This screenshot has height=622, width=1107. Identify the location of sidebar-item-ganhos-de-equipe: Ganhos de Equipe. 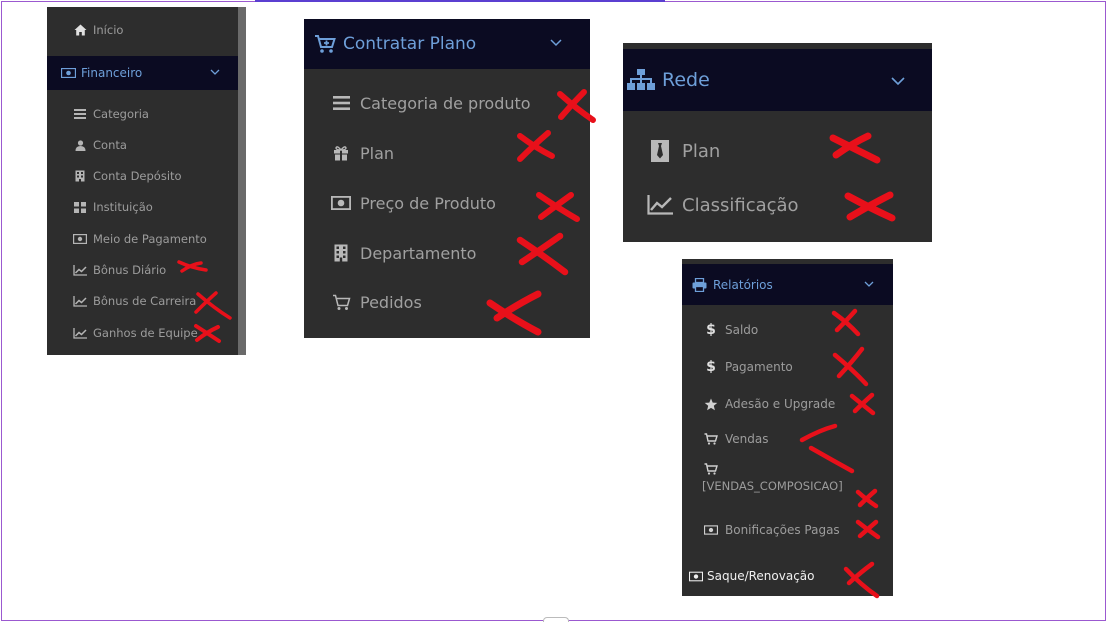
(142, 333).